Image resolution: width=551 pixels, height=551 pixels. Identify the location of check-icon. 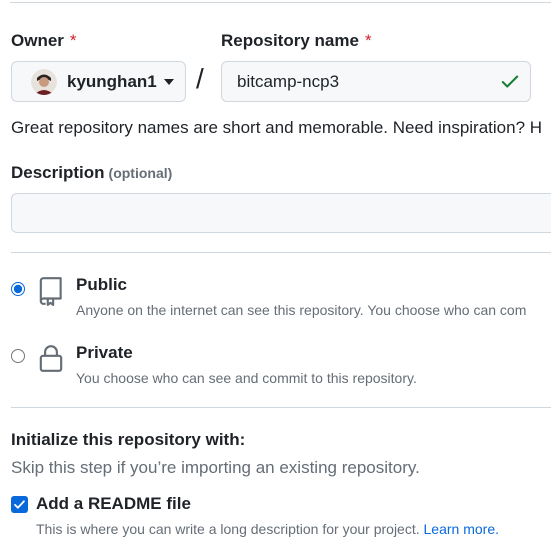
(510, 81).